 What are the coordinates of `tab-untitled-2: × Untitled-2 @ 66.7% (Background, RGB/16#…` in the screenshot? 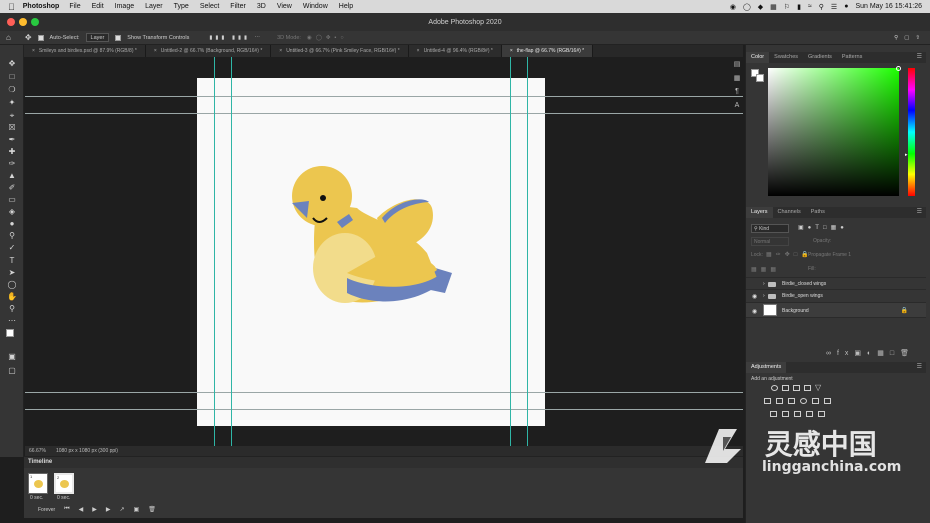 It's located at (208, 51).